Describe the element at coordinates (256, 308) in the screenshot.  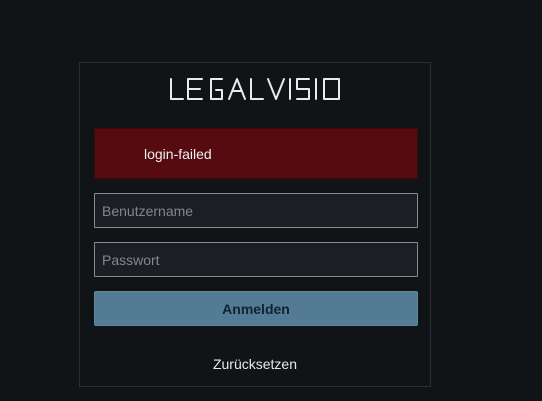
I see `login-button: Anmelden` at that location.